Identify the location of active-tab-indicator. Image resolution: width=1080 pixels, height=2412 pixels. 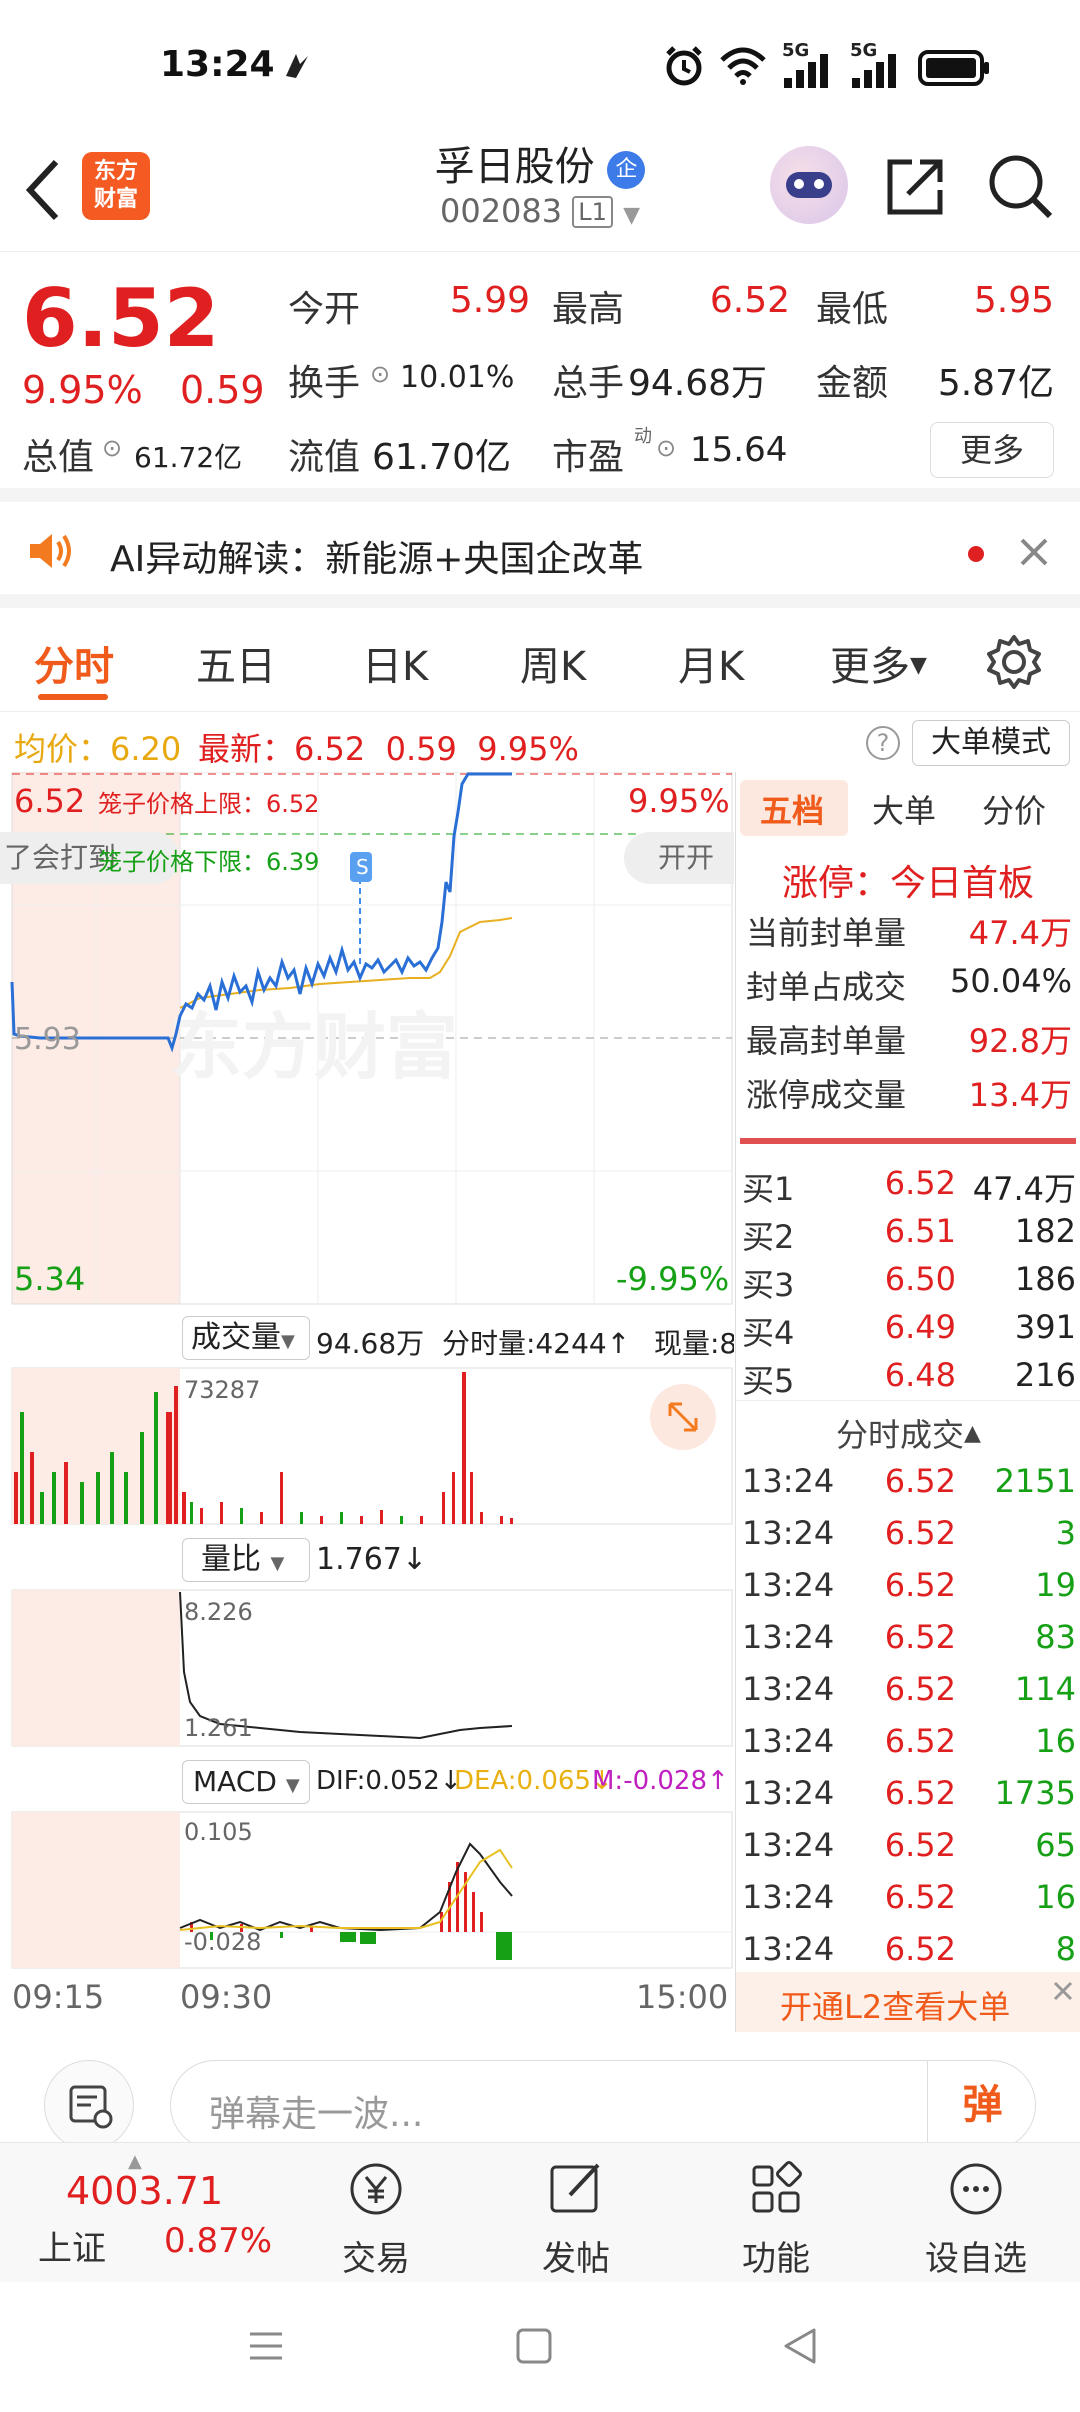
(73, 697).